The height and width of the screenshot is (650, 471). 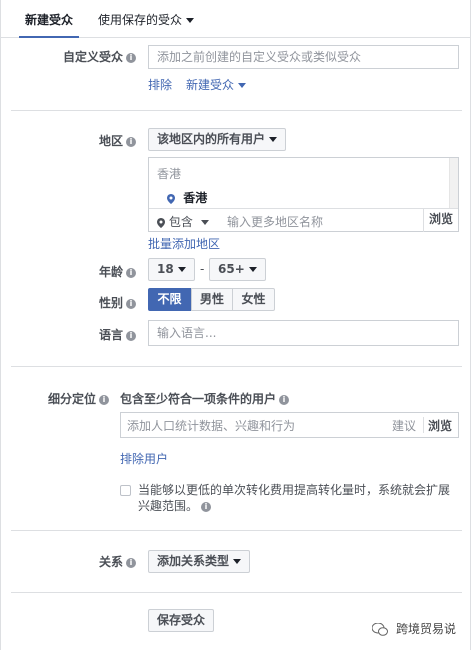 I want to click on location-group-header: 香港, so click(x=169, y=174).